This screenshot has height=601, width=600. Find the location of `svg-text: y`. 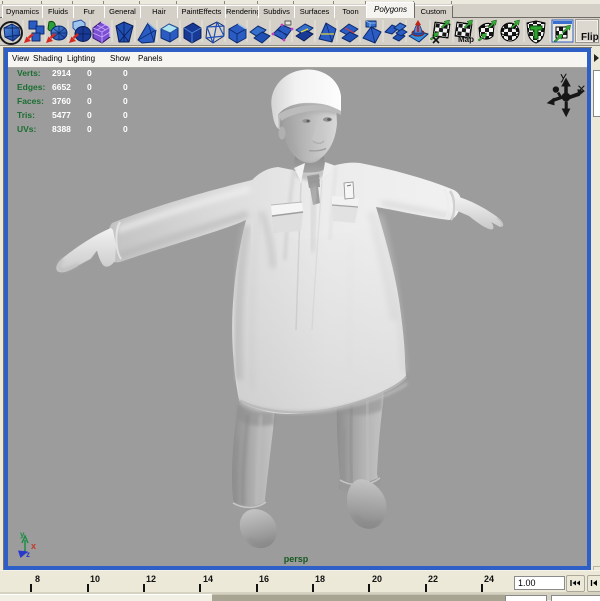

svg-text: y is located at coordinates (22, 534).